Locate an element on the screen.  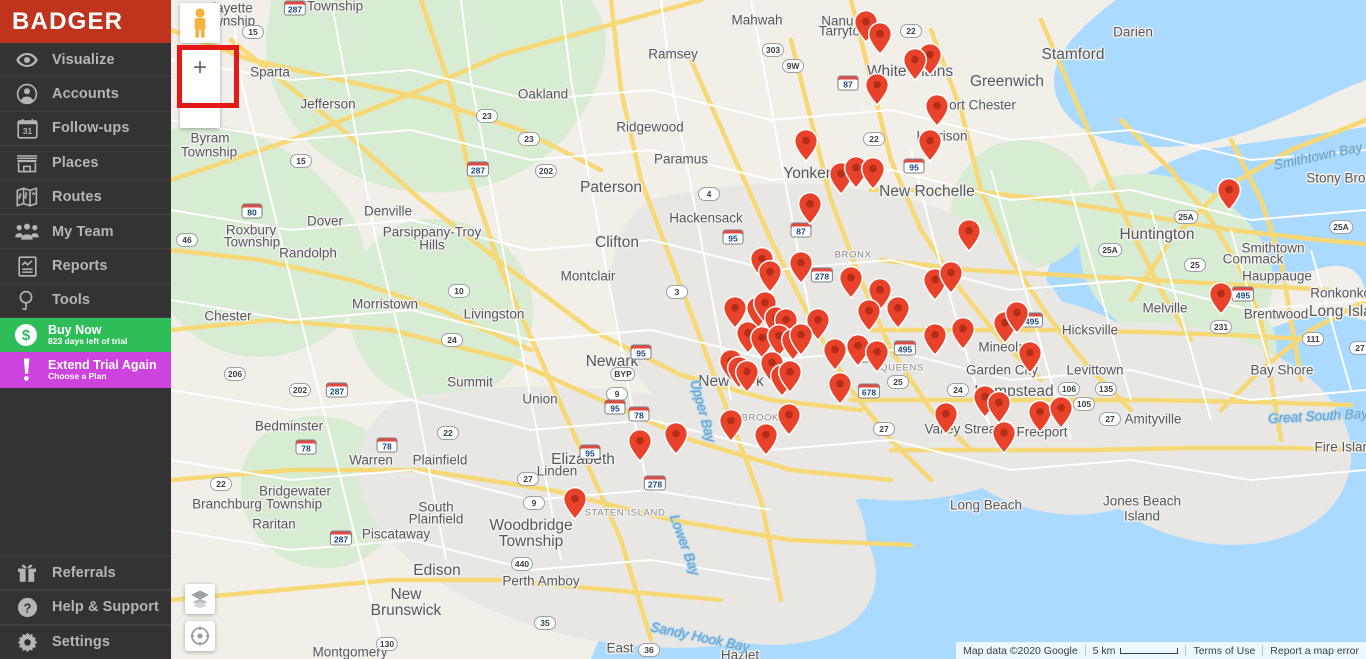
sidebar-item-visualize: Visualize is located at coordinates (85, 60).